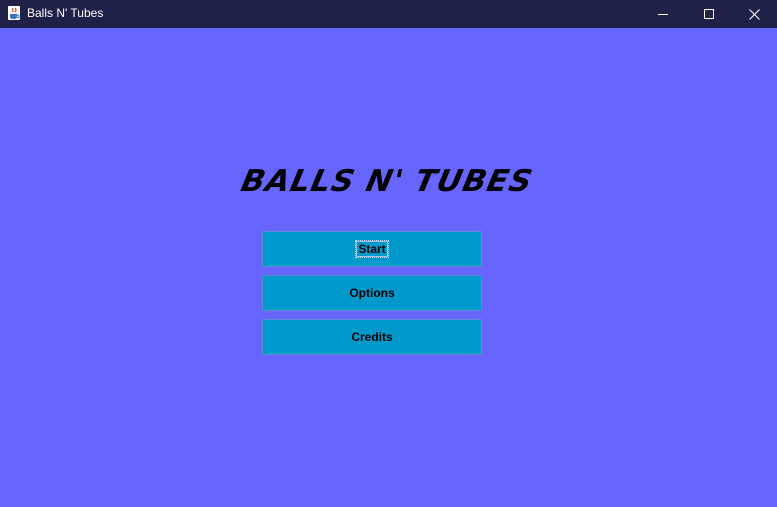 This screenshot has width=777, height=507. I want to click on close-icon, so click(754, 14).